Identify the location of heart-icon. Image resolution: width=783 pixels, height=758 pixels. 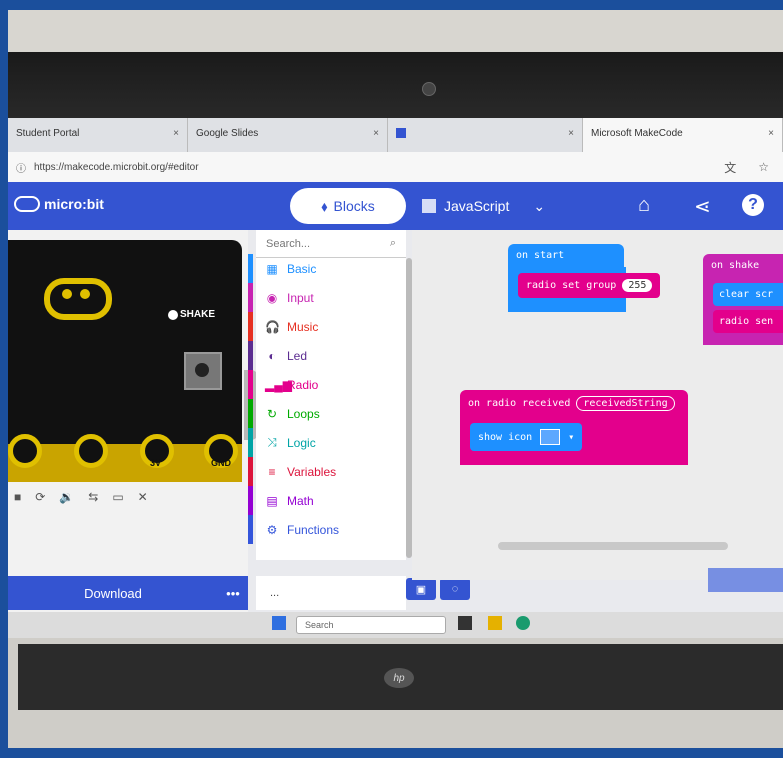
(550, 437).